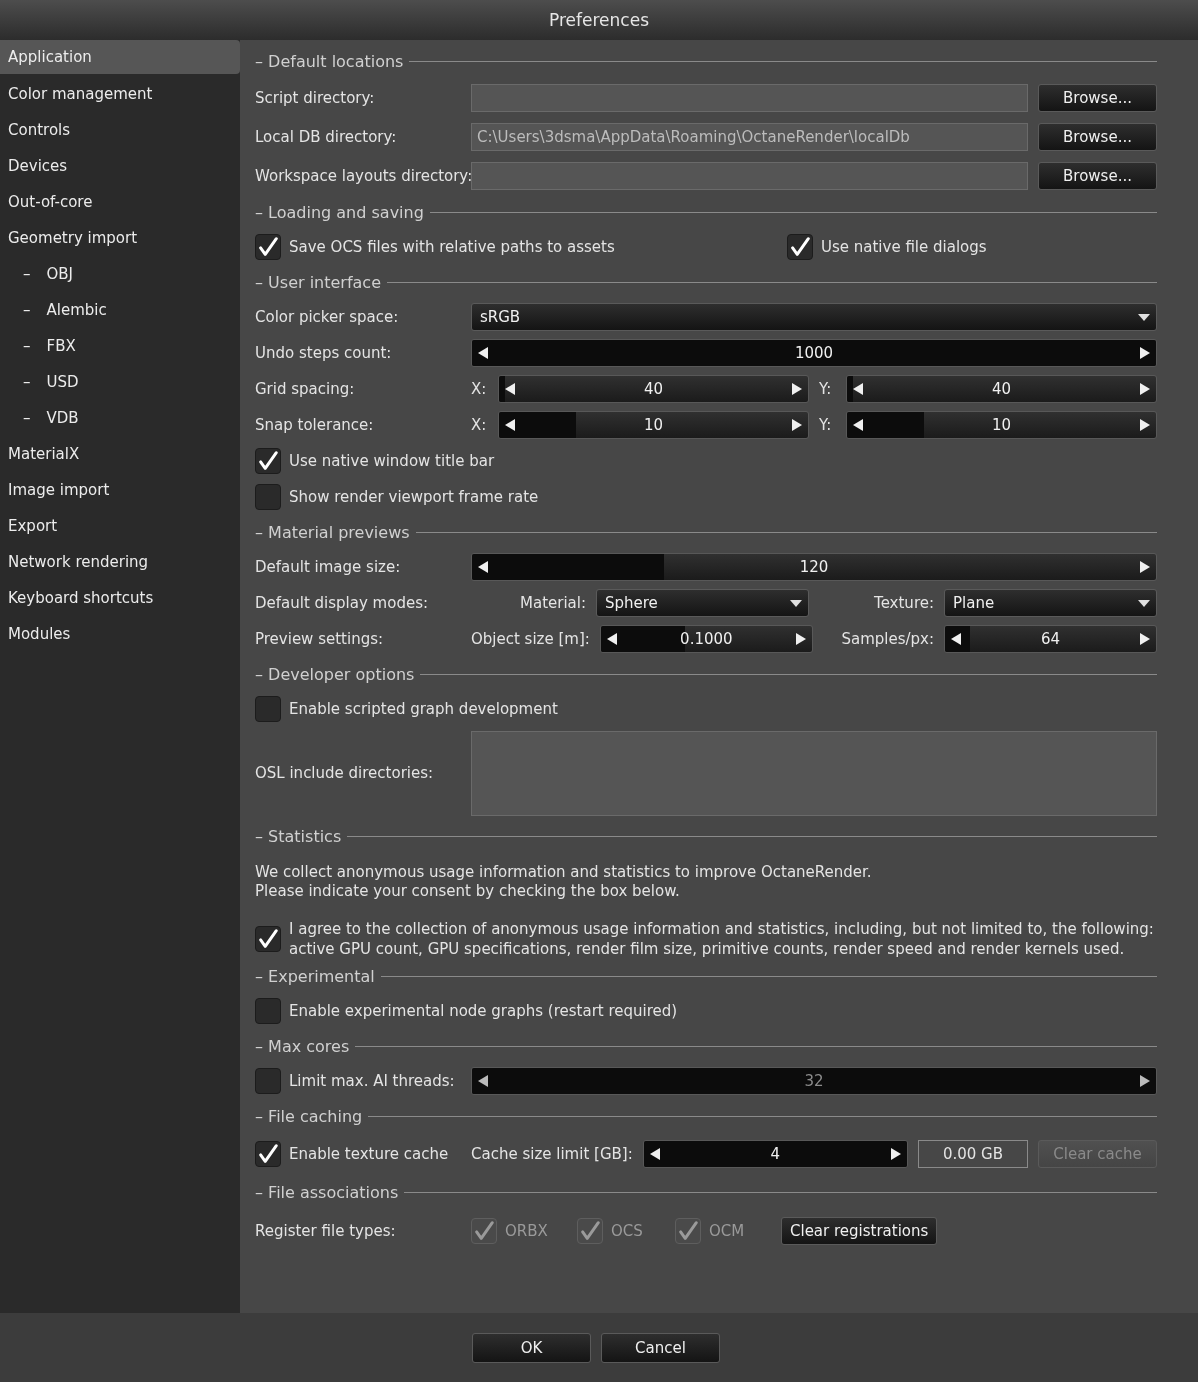 Image resolution: width=1198 pixels, height=1382 pixels. What do you see at coordinates (120, 238) in the screenshot?
I see `sidebar-item: Geometry import` at bounding box center [120, 238].